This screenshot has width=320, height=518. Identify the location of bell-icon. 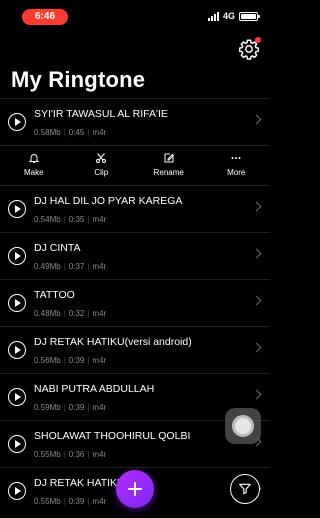
(33, 158).